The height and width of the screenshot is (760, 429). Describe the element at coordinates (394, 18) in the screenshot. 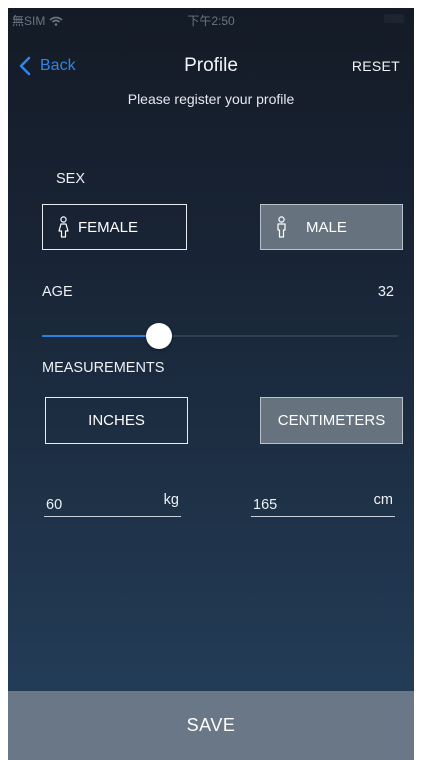

I see `battery-icon` at that location.